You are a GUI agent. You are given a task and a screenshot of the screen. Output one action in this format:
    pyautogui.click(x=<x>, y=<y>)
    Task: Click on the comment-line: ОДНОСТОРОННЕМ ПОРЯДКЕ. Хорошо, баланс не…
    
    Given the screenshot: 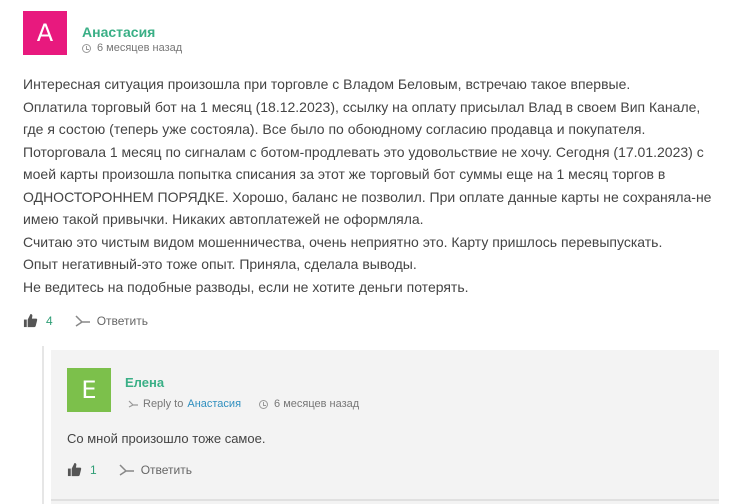 What is the action you would take?
    pyautogui.click(x=367, y=196)
    